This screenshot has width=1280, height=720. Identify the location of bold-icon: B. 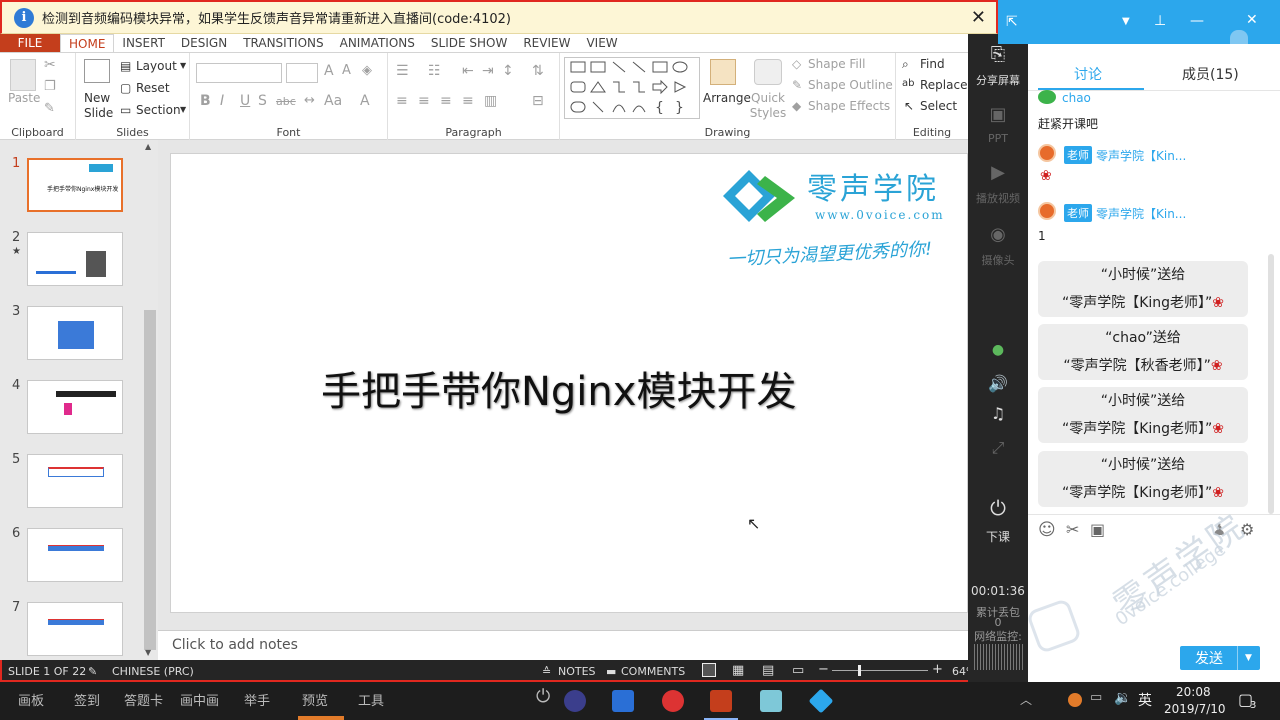
(205, 101).